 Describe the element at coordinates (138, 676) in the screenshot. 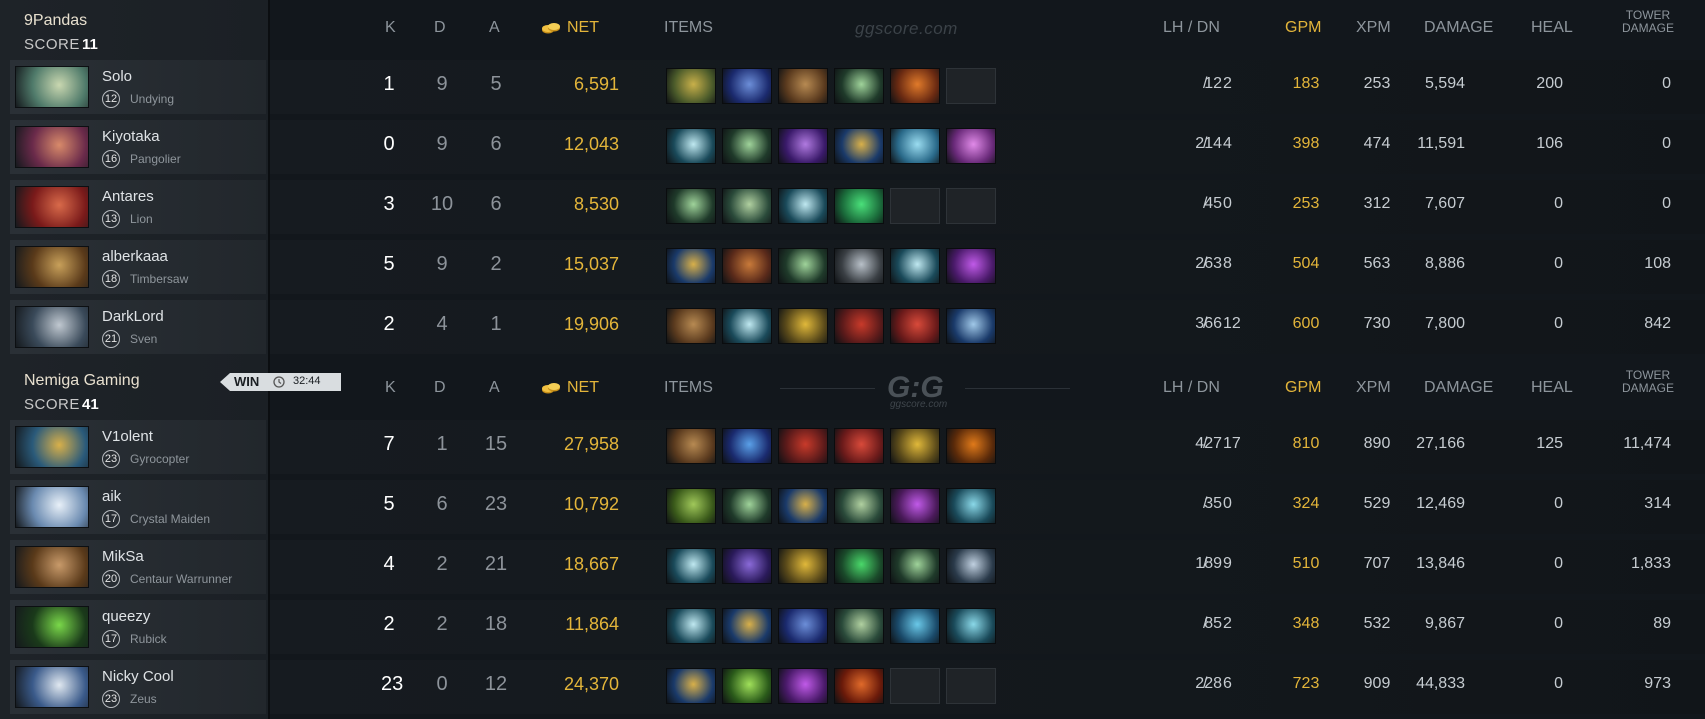

I see `player-name: Nicky Cool` at that location.